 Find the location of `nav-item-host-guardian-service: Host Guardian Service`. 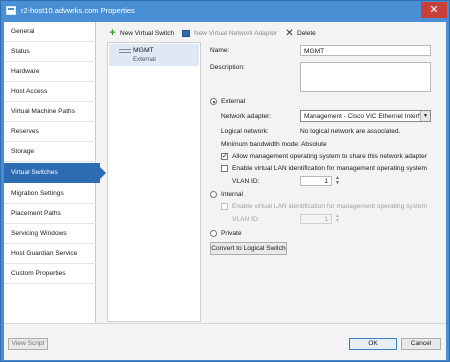

nav-item-host-guardian-service: Host Guardian Service is located at coordinates (50, 254).